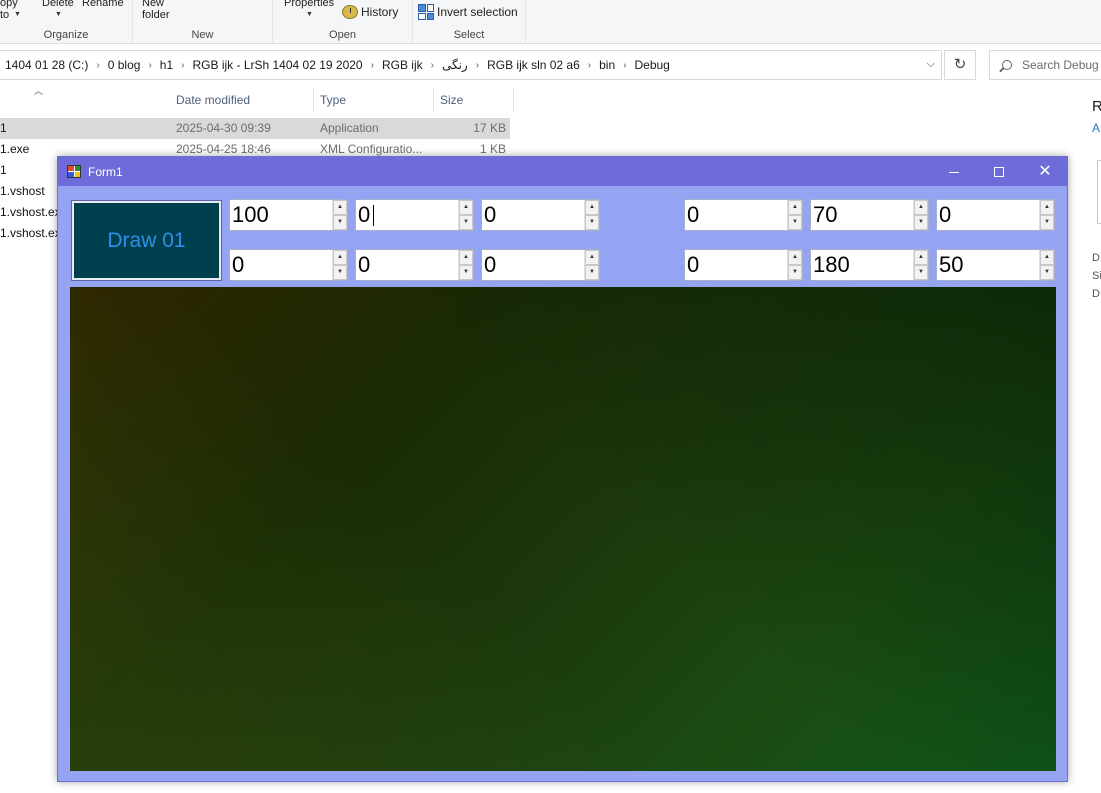 The height and width of the screenshot is (793, 1101). What do you see at coordinates (1007, 65) in the screenshot?
I see `search-icon` at bounding box center [1007, 65].